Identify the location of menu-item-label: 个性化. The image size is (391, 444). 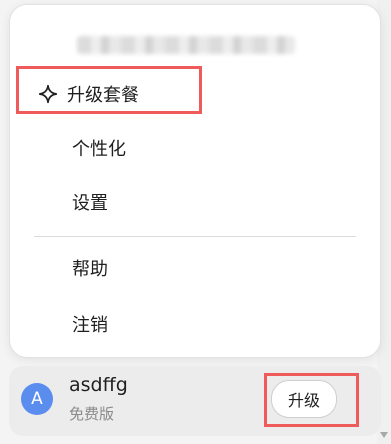
(99, 149).